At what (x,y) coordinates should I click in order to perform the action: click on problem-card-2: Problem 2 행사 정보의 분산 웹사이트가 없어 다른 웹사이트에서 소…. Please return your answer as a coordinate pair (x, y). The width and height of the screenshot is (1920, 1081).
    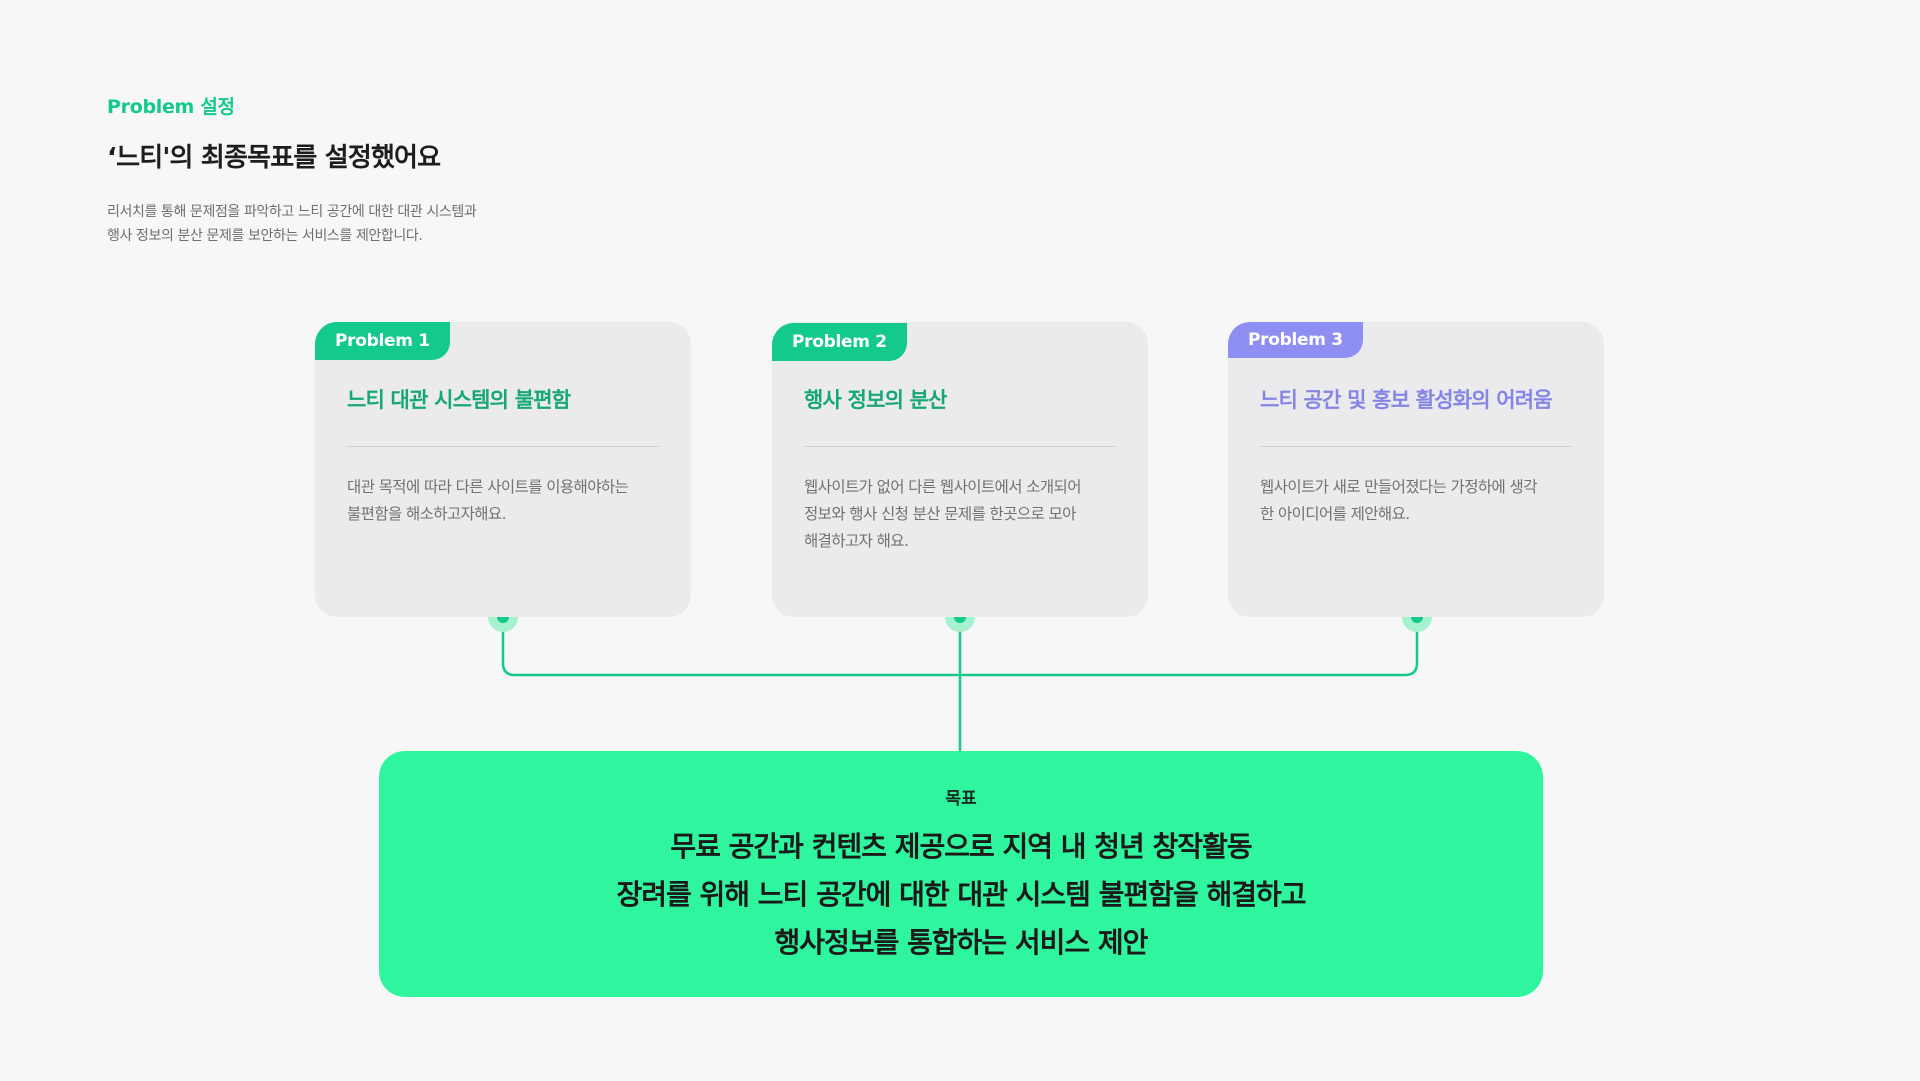
    Looking at the image, I should click on (960, 469).